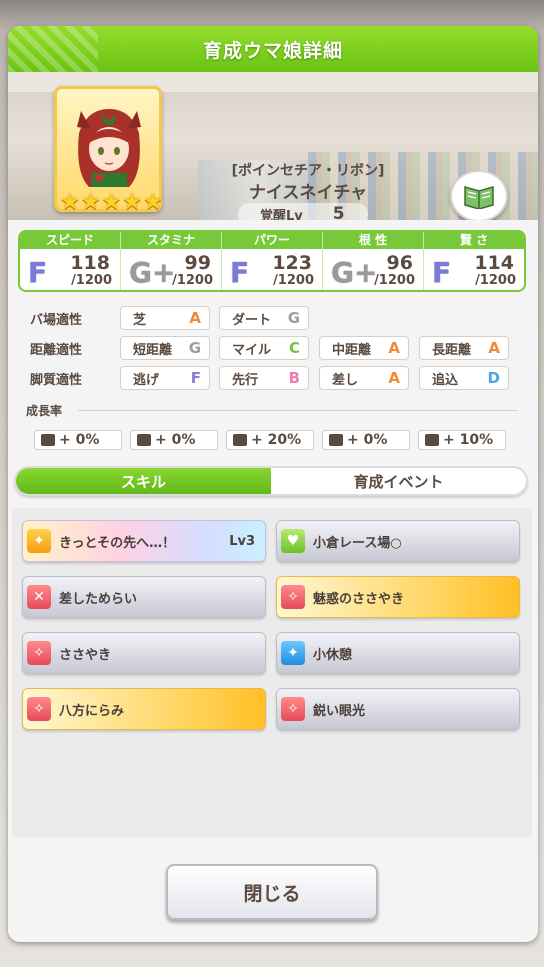 The image size is (544, 967). I want to click on header-decoration, so click(53, 49).